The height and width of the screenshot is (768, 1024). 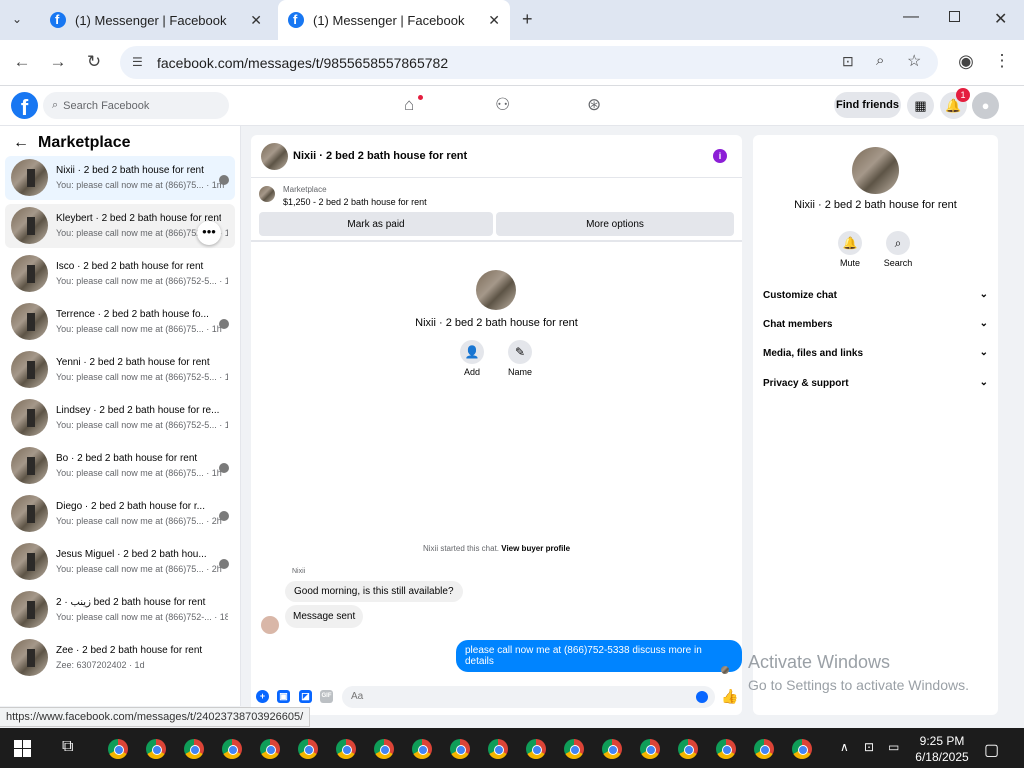 I want to click on tab-search-icon: ⌄, so click(x=17, y=19).